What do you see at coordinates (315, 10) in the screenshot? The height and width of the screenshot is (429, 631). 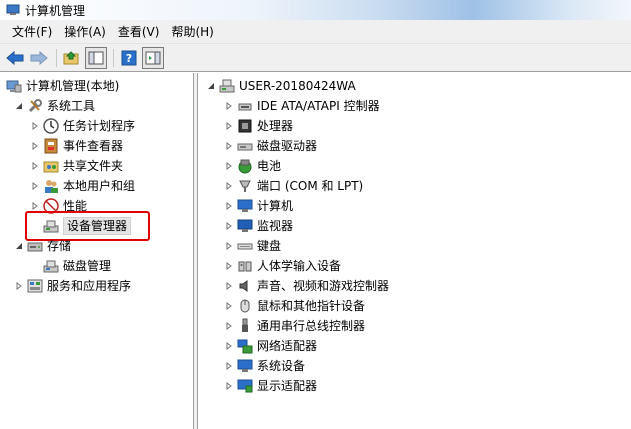 I see `title-bar: 计算机管理` at bounding box center [315, 10].